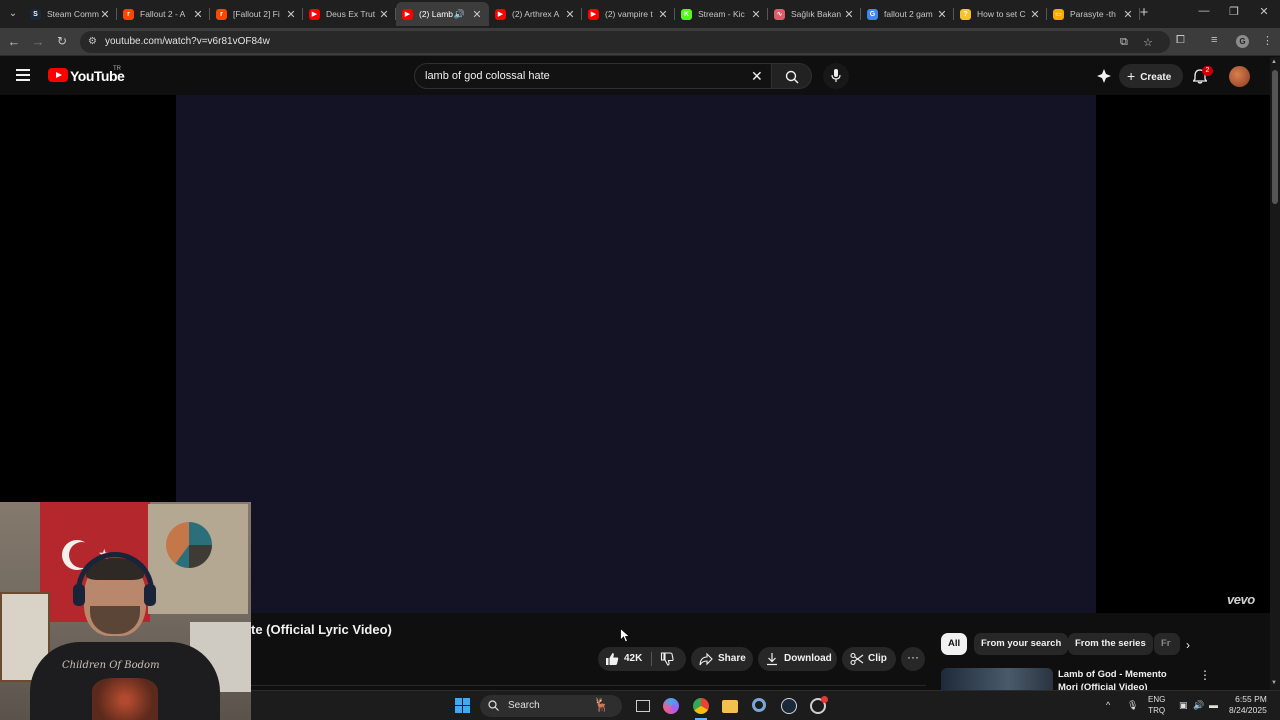 Image resolution: width=1280 pixels, height=720 pixels. Describe the element at coordinates (535, 14) in the screenshot. I see `browser-tab: ▶ (2) Arthrex A ✕` at that location.